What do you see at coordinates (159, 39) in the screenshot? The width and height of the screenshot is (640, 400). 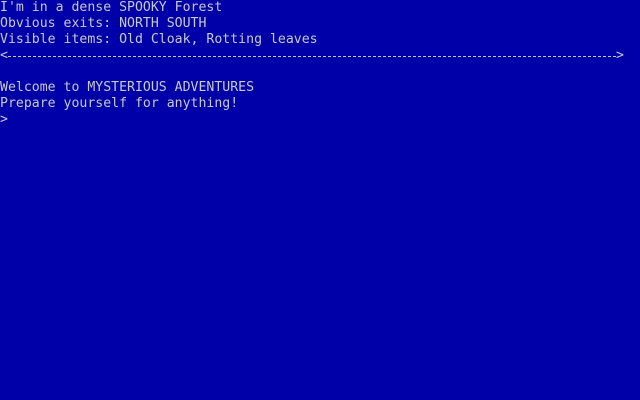 I see `room-items: Visible items: Old Cloak, Rotting leaves` at bounding box center [159, 39].